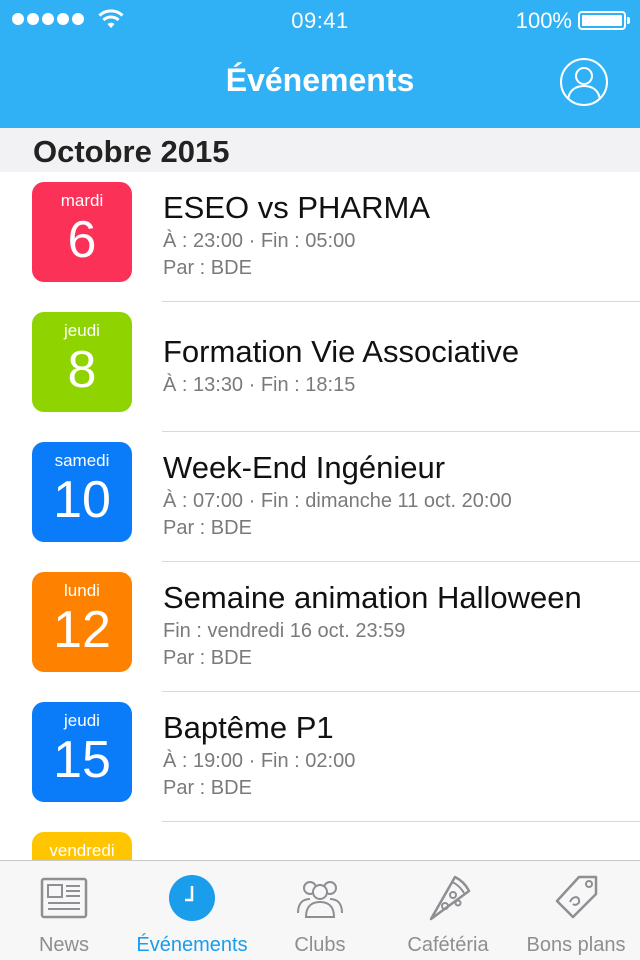 This screenshot has height=960, width=640. I want to click on event-weekday: samedi, so click(82, 460).